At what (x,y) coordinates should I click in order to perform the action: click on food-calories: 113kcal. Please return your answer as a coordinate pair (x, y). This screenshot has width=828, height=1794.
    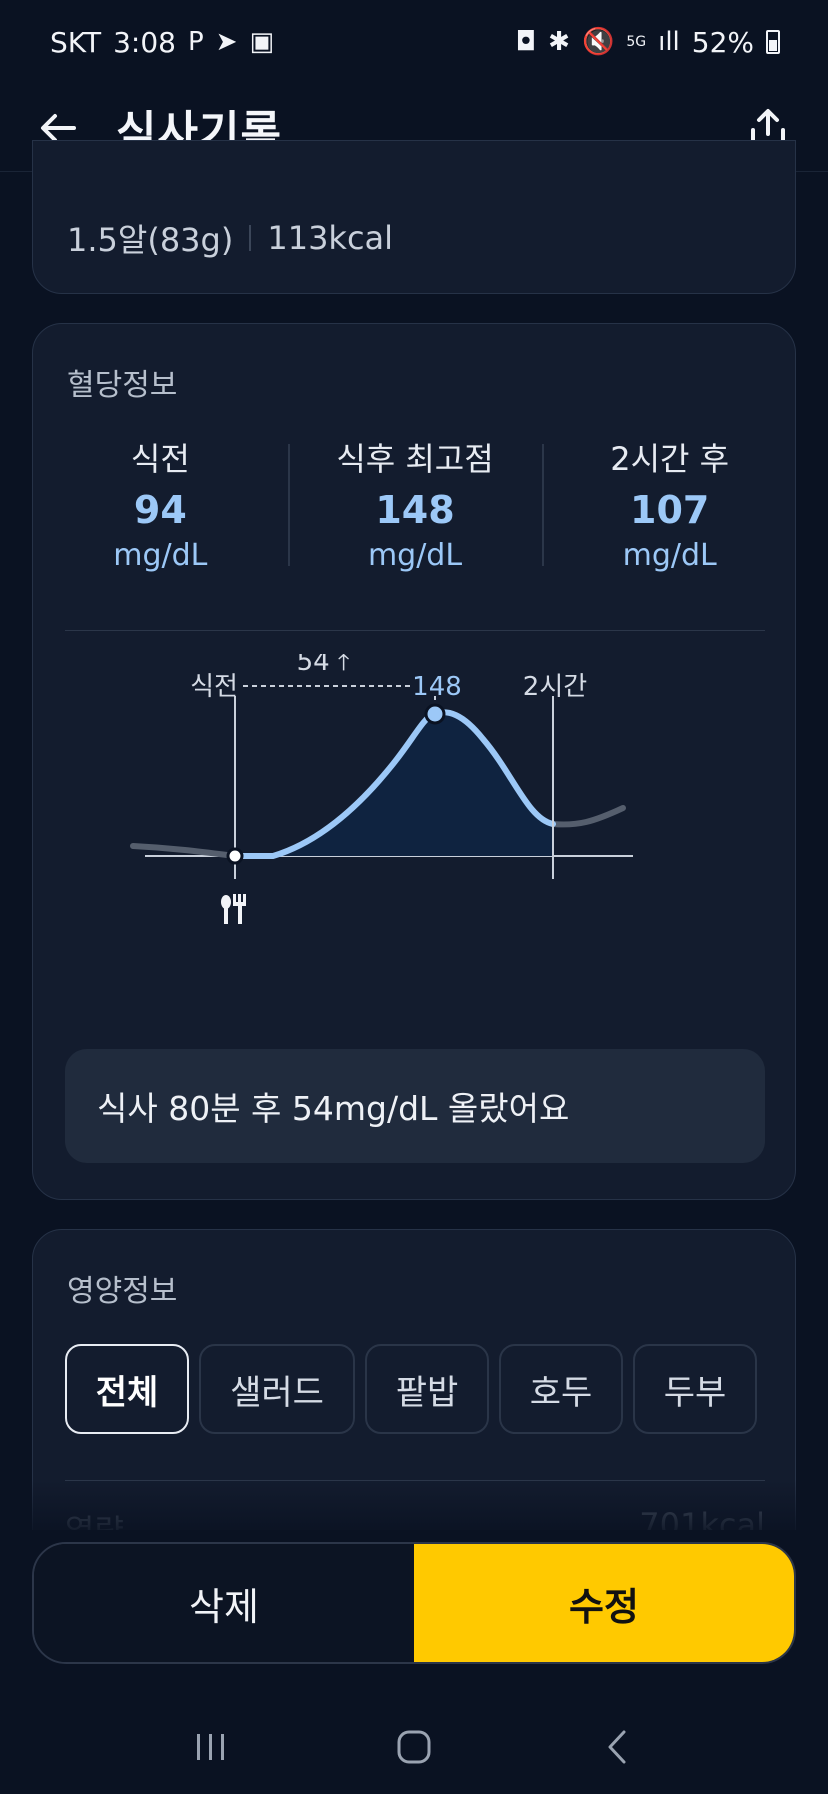
    Looking at the image, I should click on (330, 238).